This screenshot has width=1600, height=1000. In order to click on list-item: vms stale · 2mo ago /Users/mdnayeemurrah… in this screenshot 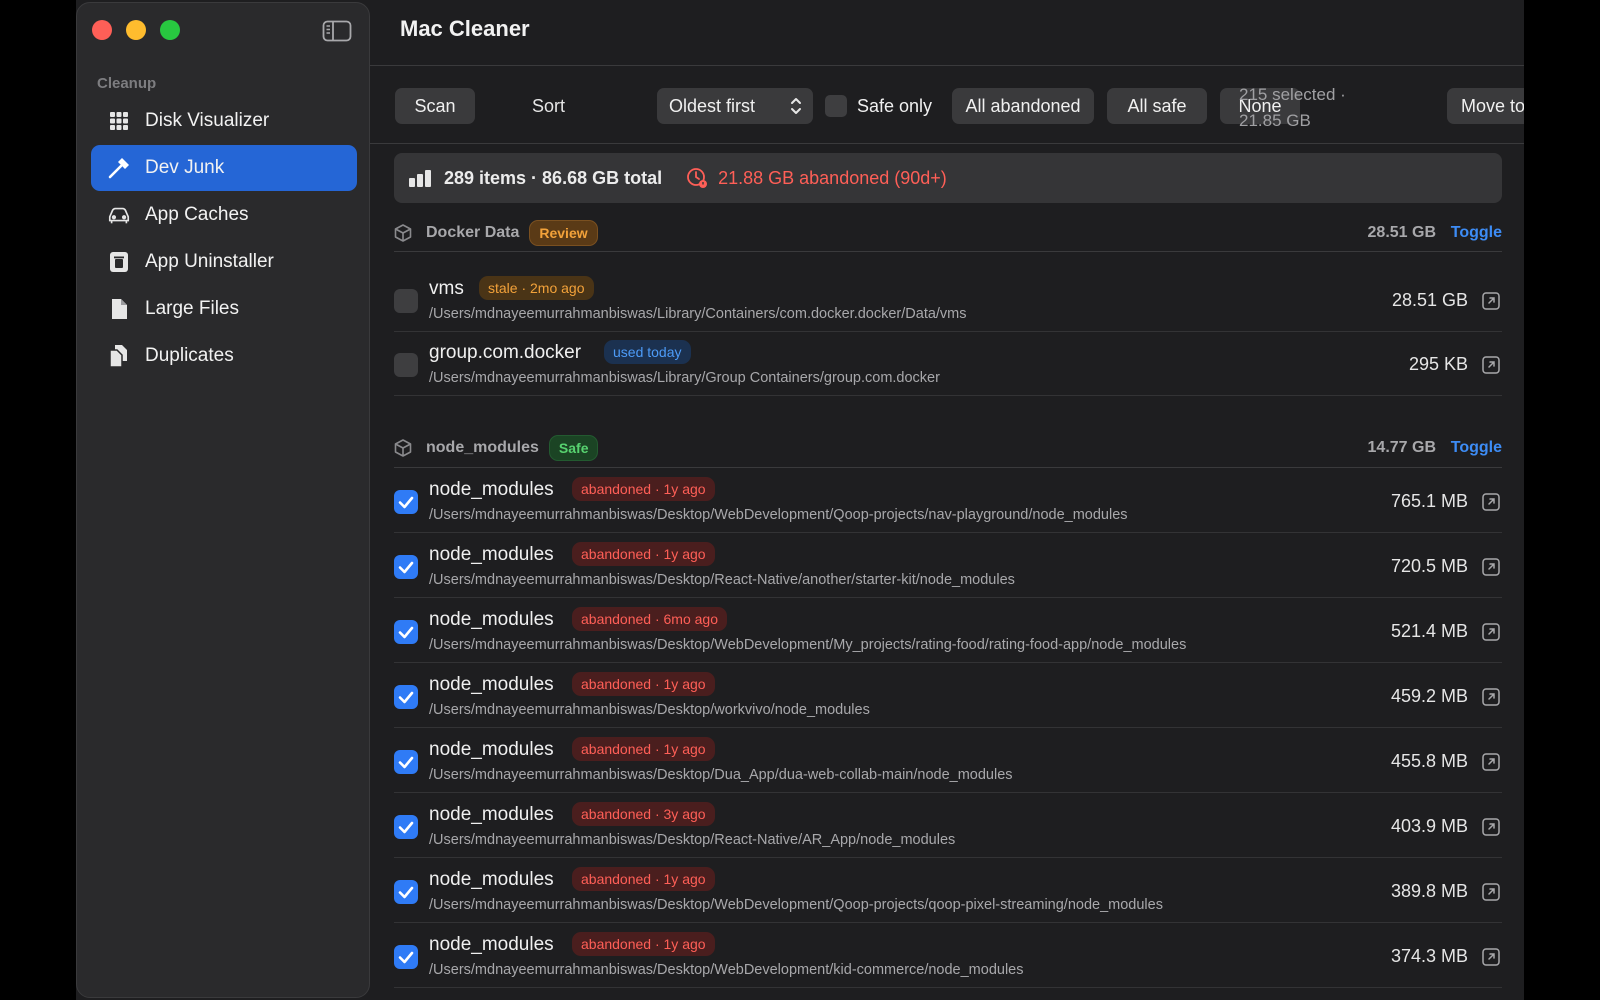, I will do `click(948, 300)`.